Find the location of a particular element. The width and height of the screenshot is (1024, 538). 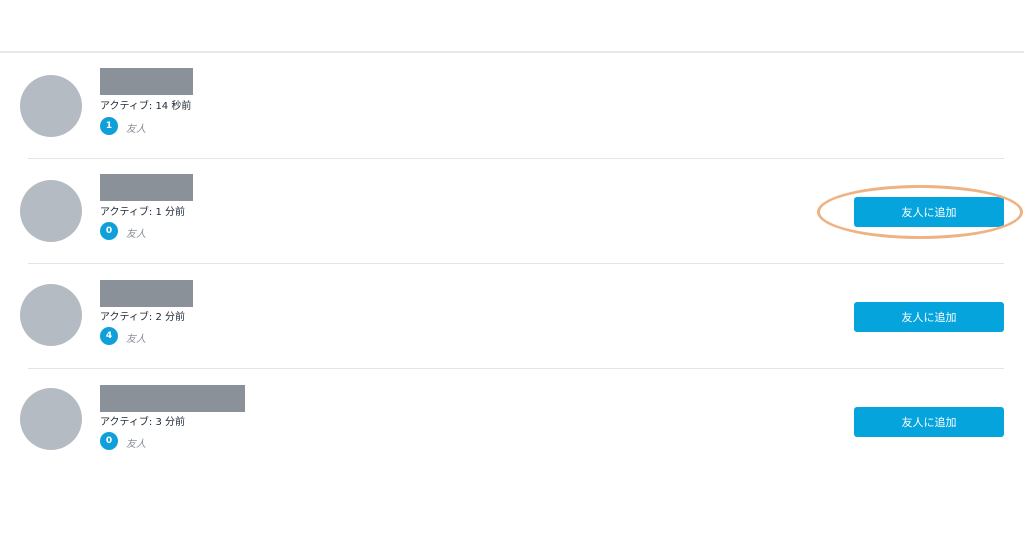

activity-status: アクティブ: 14 秒前 is located at coordinates (146, 106).